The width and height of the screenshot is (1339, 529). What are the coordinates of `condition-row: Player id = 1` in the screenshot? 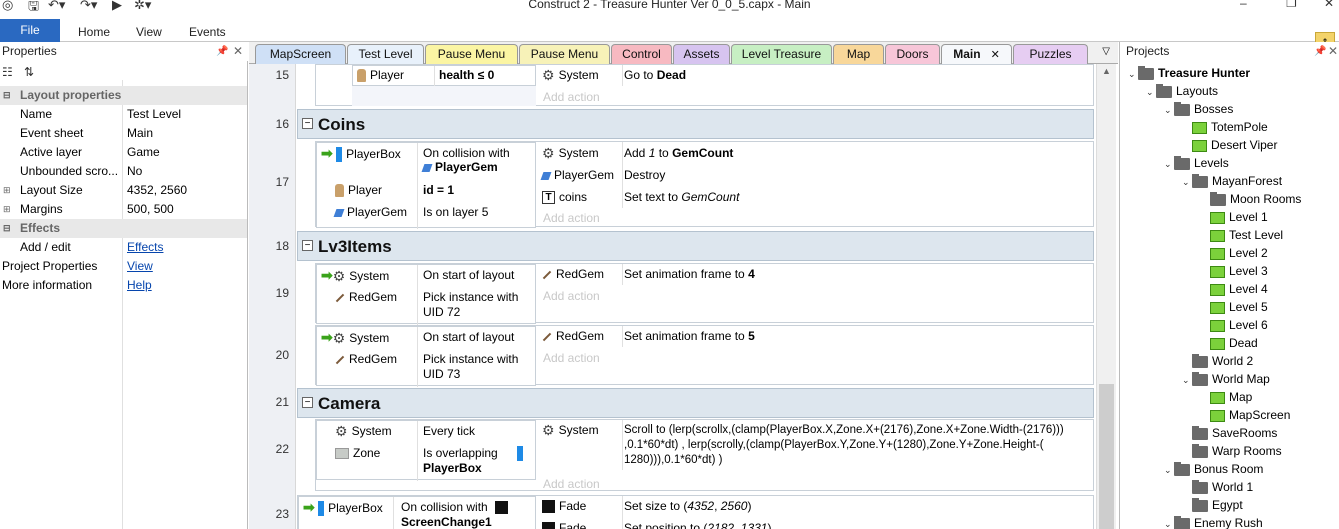 It's located at (429, 190).